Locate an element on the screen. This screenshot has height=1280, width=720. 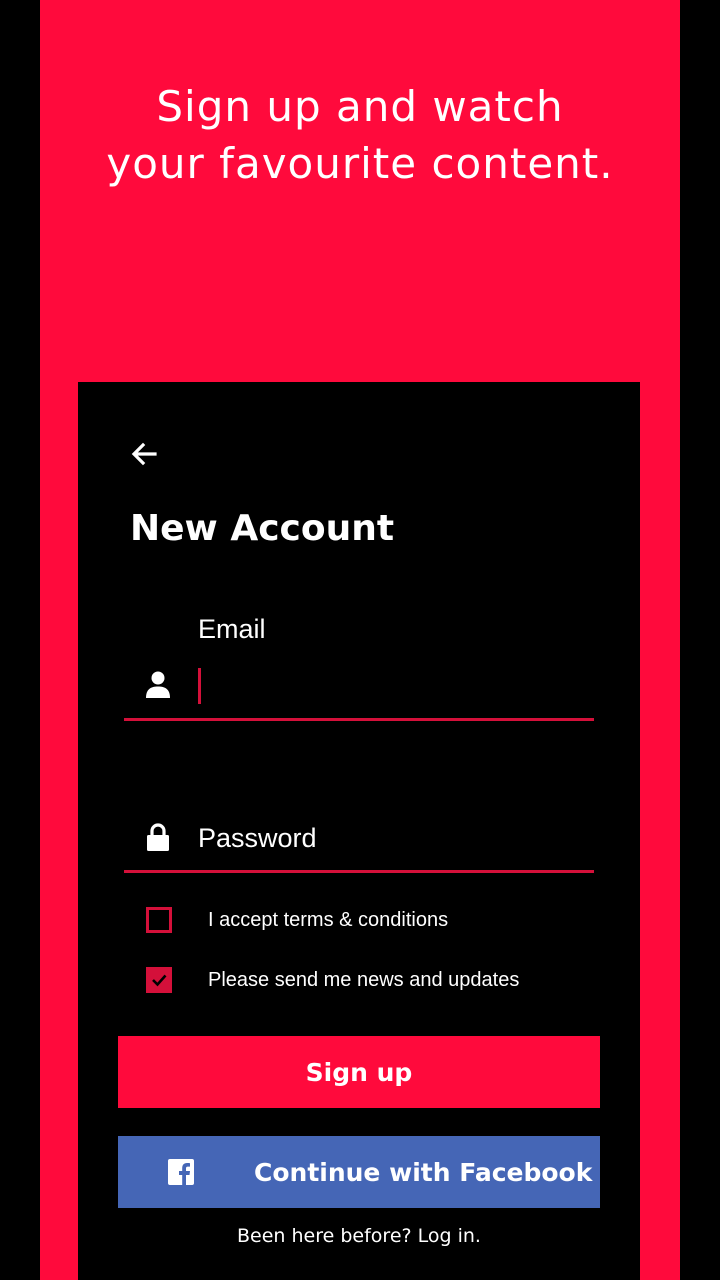
arrow-left-icon is located at coordinates (144, 454).